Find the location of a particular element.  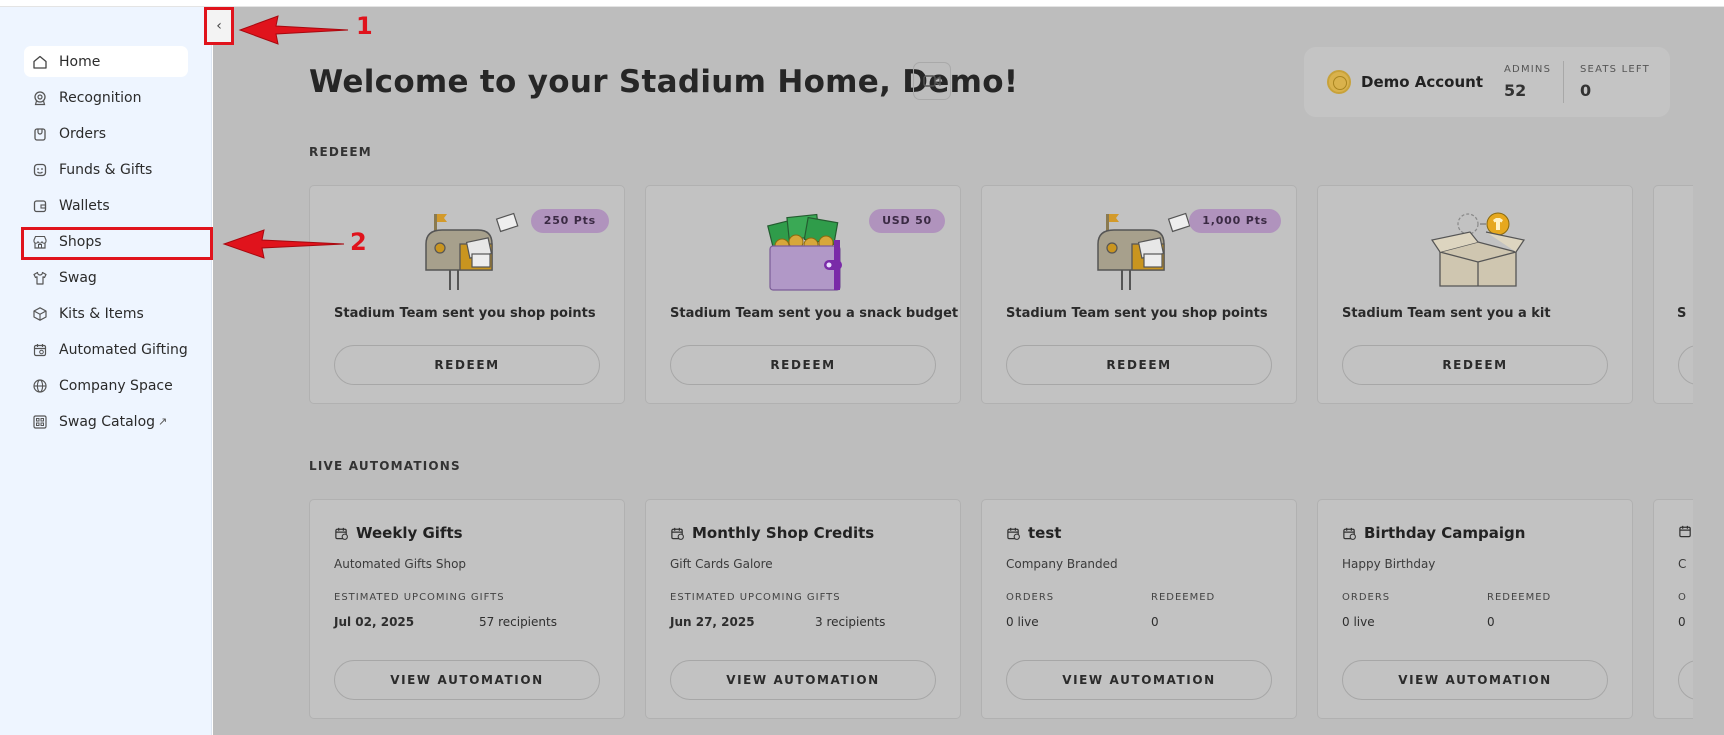

sidebar-item-wallets: Wallets is located at coordinates (106, 205).